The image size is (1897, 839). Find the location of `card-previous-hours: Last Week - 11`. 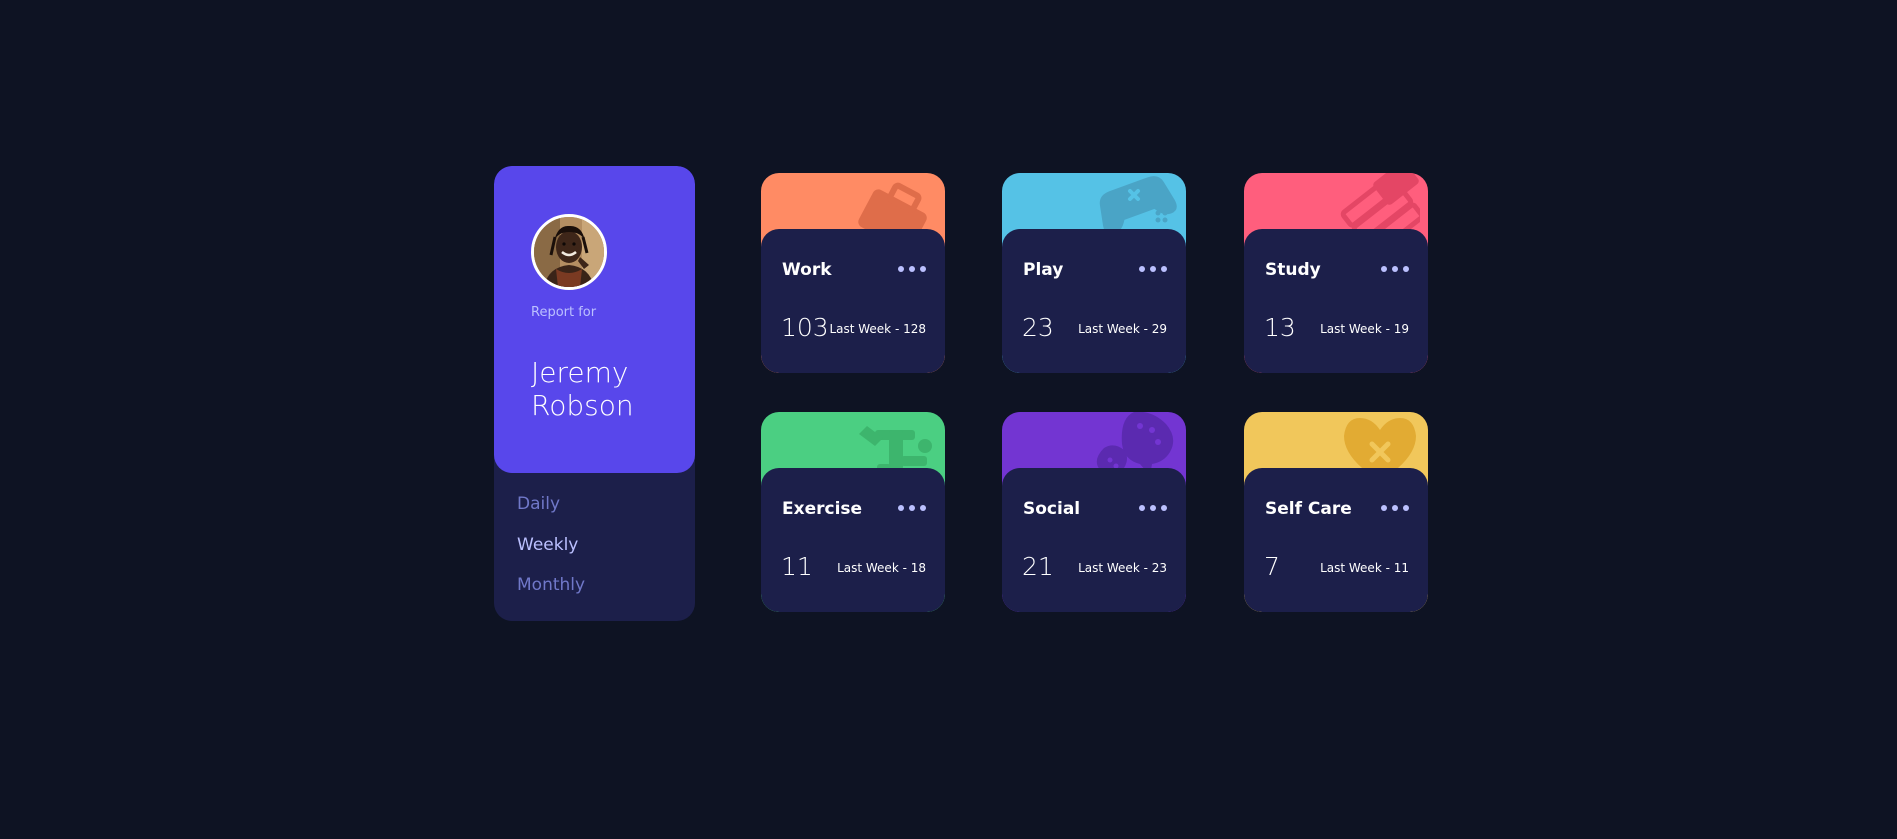

card-previous-hours: Last Week - 11 is located at coordinates (1364, 568).